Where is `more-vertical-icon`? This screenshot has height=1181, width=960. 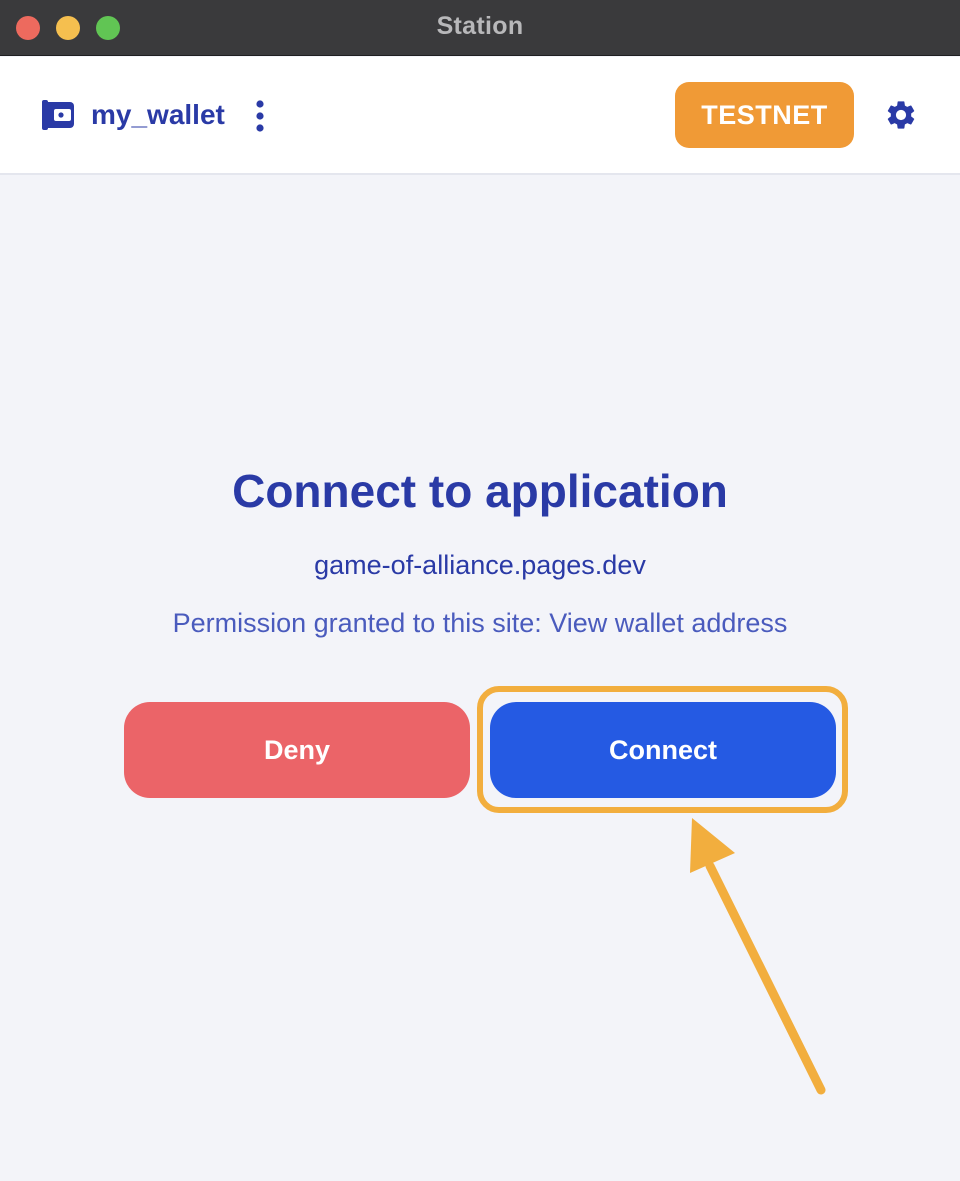
more-vertical-icon is located at coordinates (260, 116).